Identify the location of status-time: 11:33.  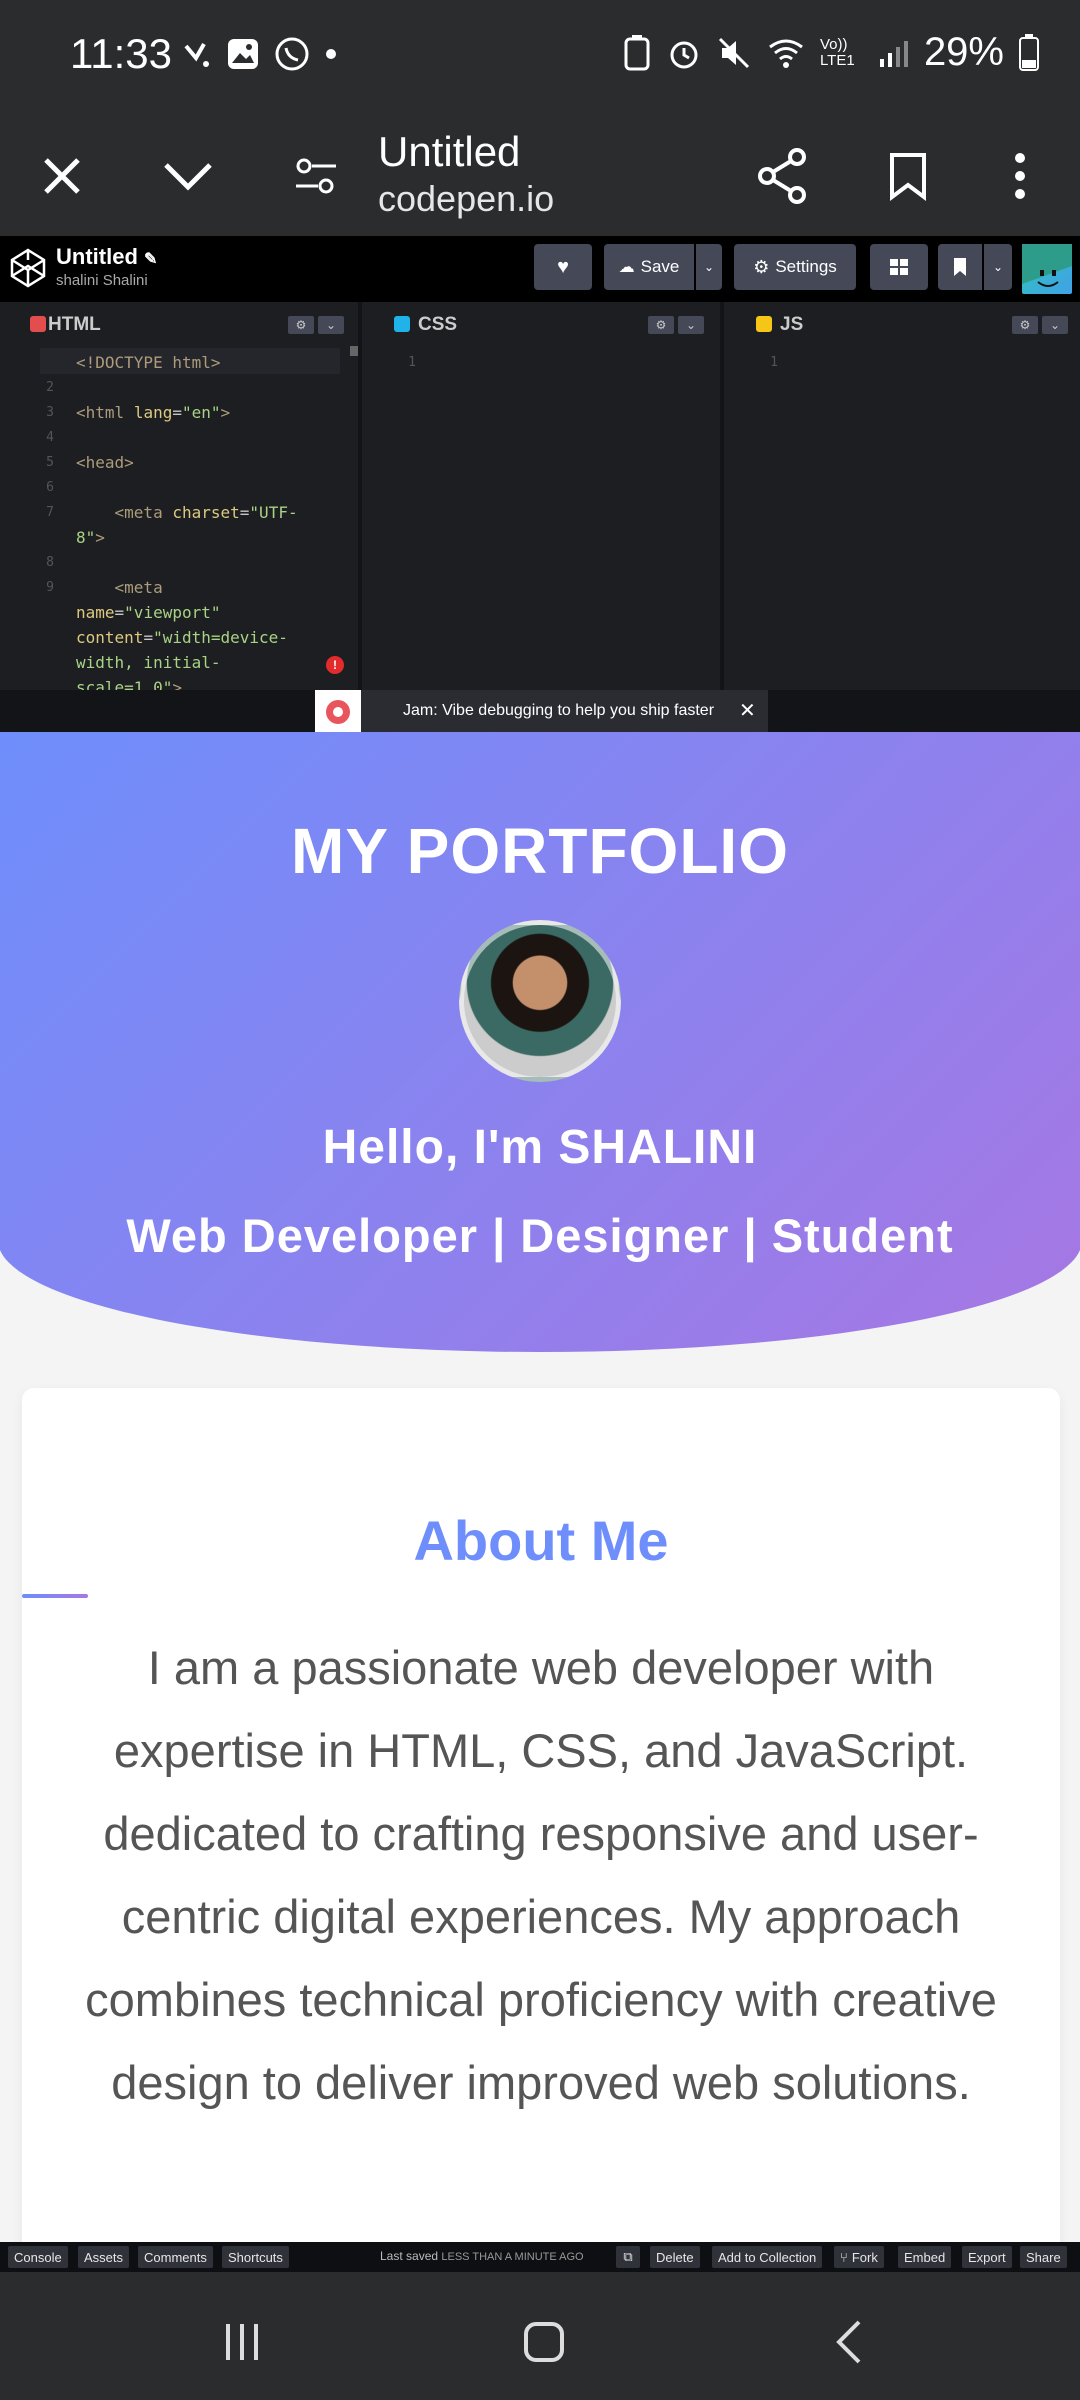
(121, 53).